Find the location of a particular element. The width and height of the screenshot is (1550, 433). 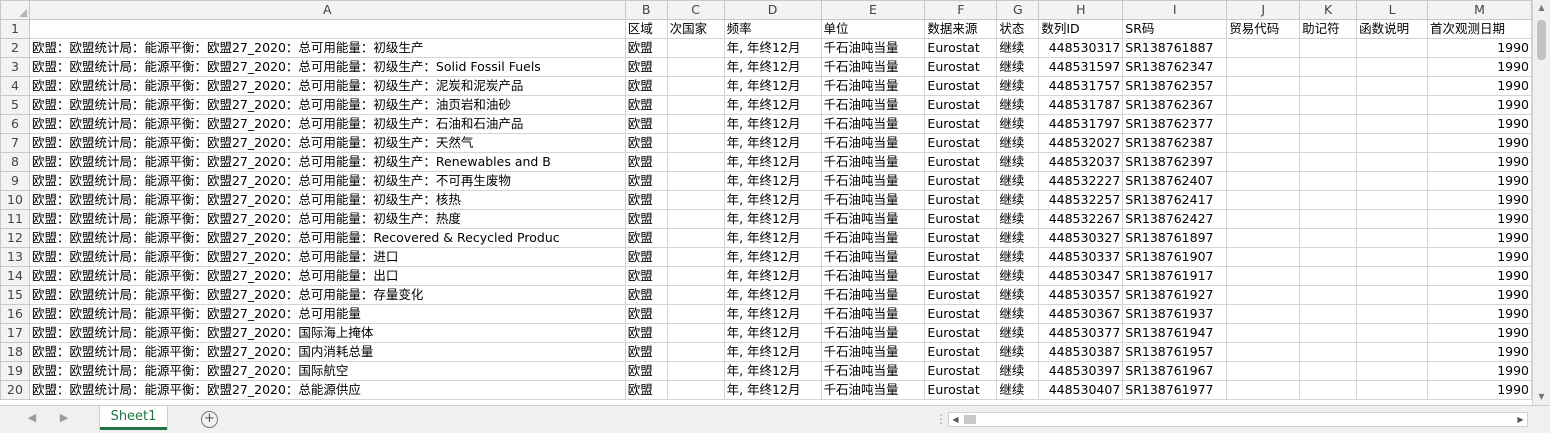

cell-i: SR138761977 is located at coordinates (1175, 390).